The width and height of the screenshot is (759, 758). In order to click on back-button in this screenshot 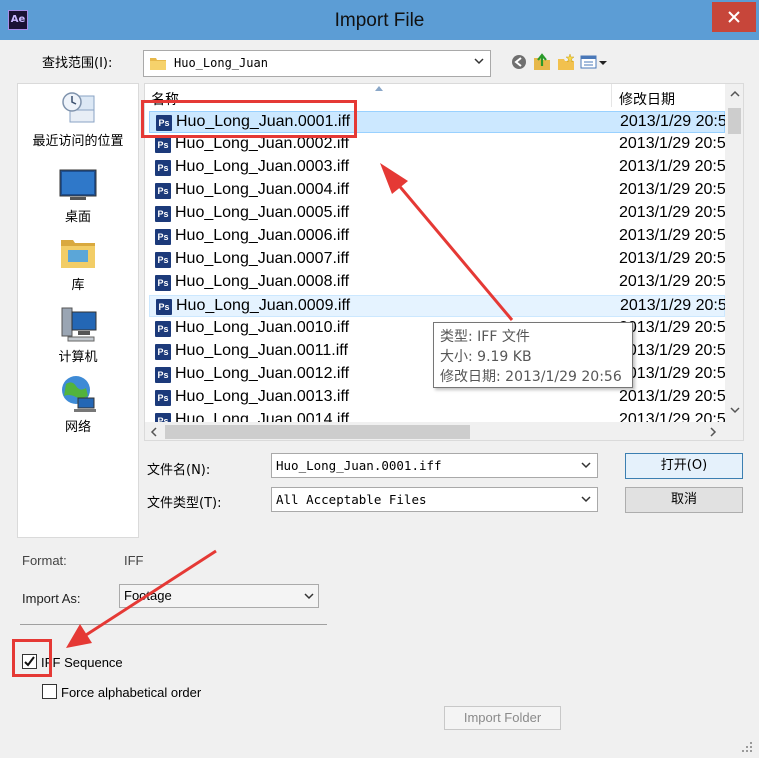, I will do `click(520, 62)`.